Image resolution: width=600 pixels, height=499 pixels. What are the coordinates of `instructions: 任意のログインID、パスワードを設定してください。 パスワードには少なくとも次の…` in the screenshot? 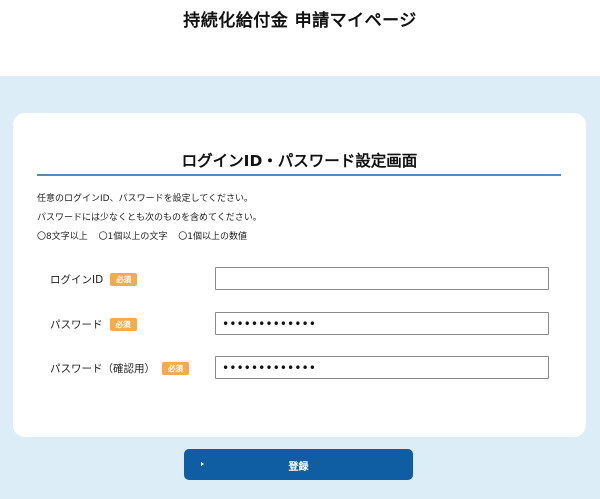 It's located at (149, 218).